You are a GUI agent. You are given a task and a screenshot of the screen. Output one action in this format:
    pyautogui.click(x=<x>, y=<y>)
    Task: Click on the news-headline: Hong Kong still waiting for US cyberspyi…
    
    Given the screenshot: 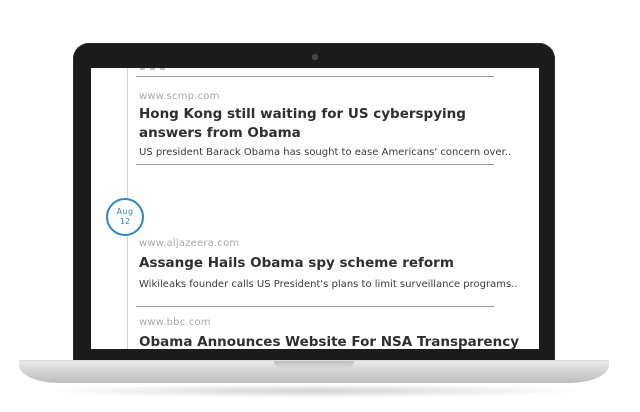 What is the action you would take?
    pyautogui.click(x=326, y=124)
    